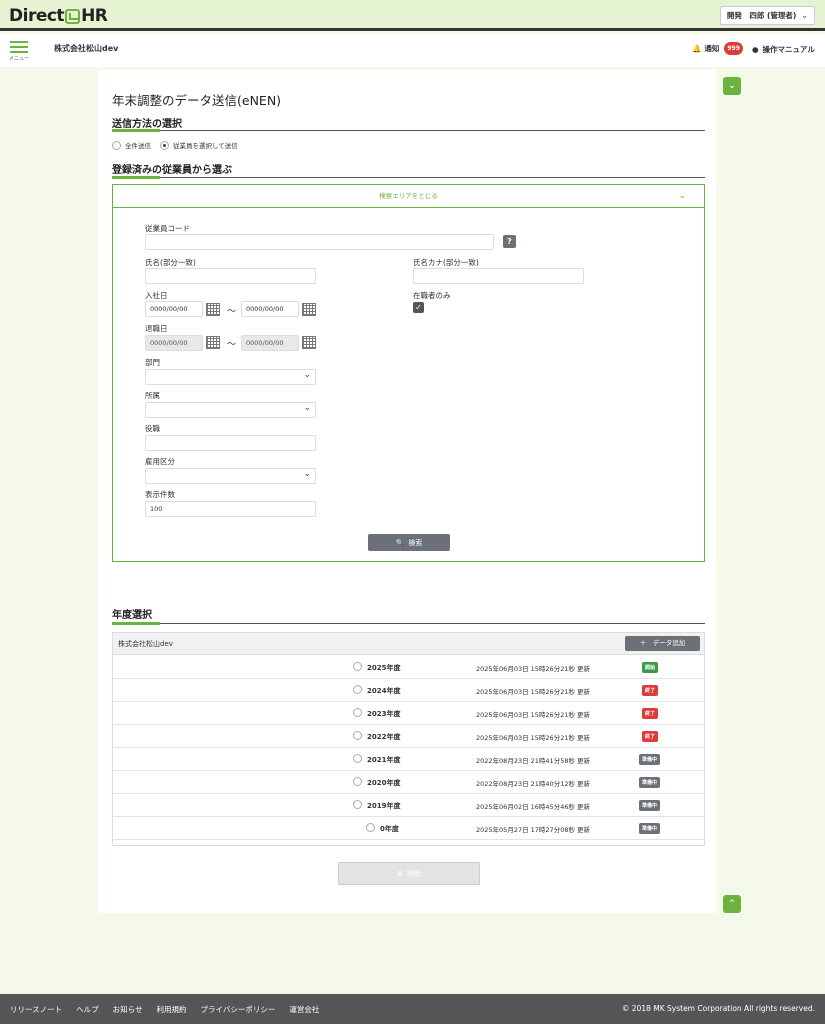  Describe the element at coordinates (152, 428) in the screenshot. I see `position-label: 役職` at that location.